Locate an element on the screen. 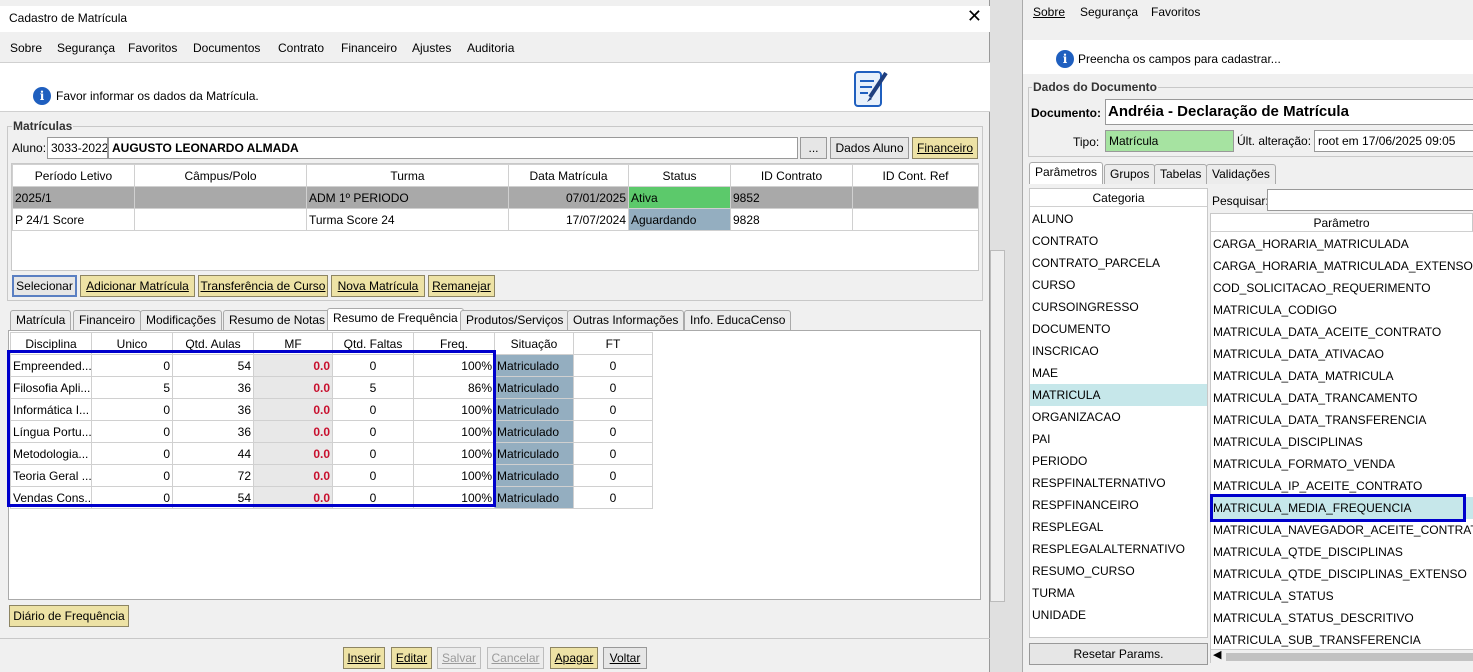  tab-resumo-frequencia: Resumo de Frequência is located at coordinates (395, 319).